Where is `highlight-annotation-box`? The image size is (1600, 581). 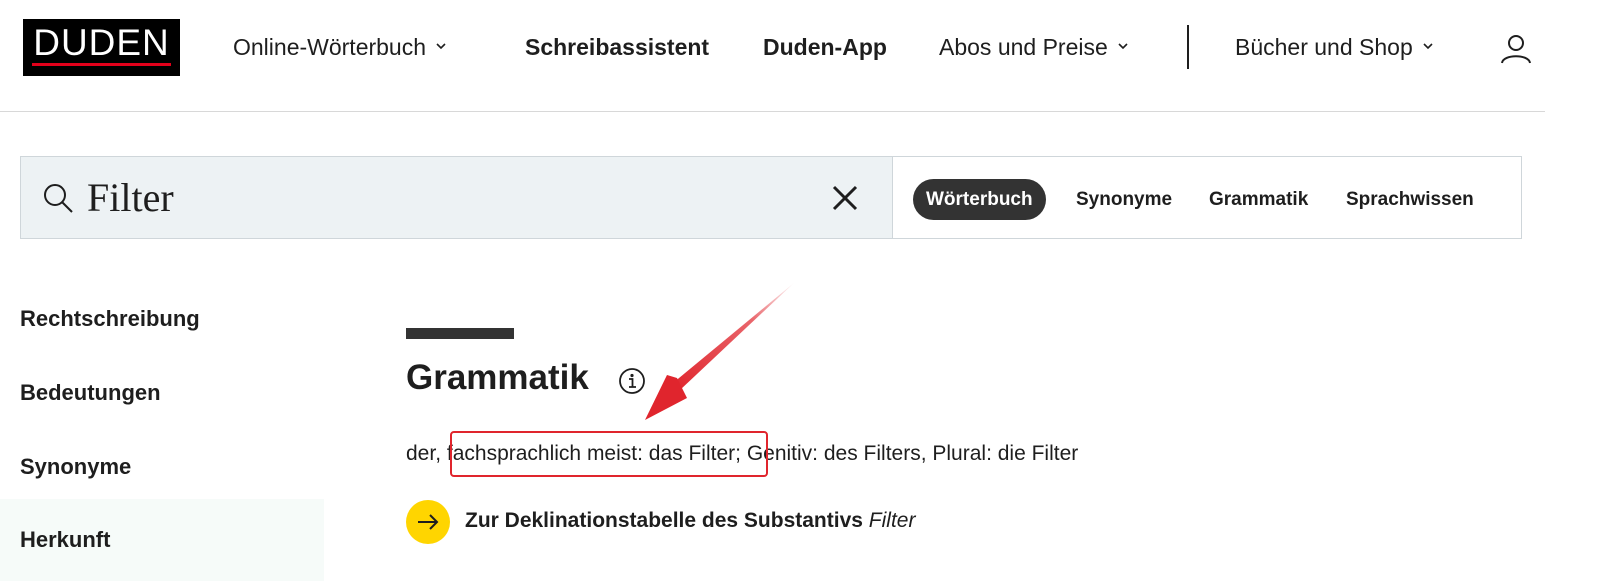 highlight-annotation-box is located at coordinates (609, 454).